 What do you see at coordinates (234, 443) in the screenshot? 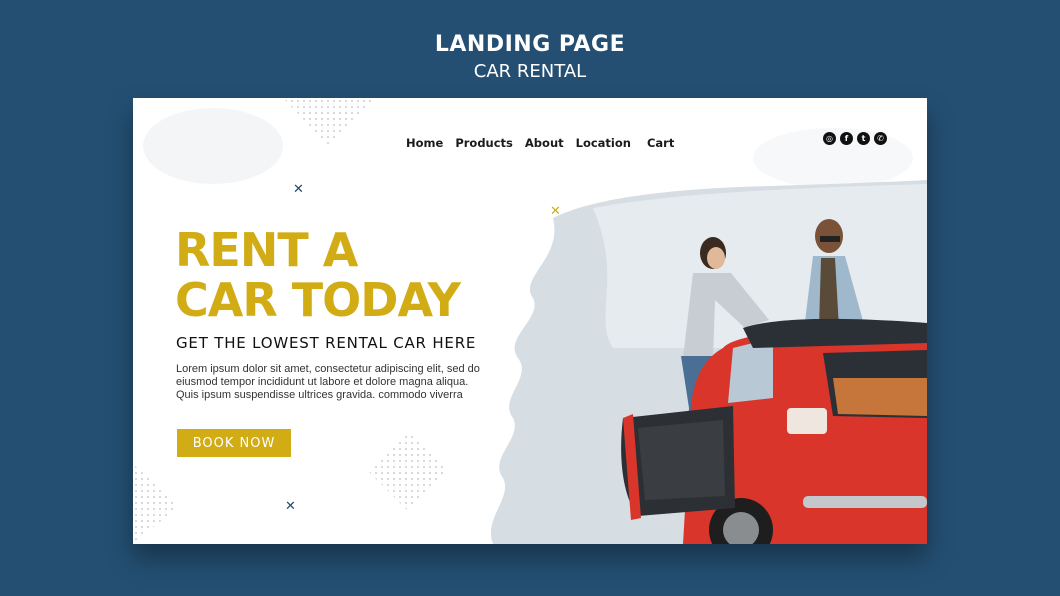
I see `book-now-button: BOOK NOW` at bounding box center [234, 443].